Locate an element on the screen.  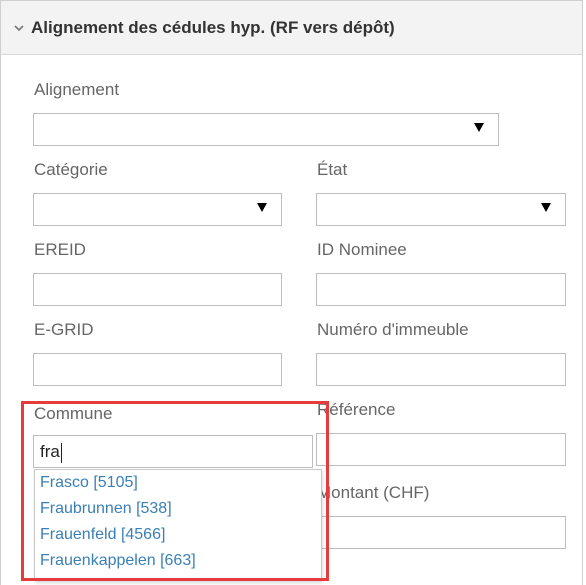
egrid-label: E-GRID is located at coordinates (64, 329).